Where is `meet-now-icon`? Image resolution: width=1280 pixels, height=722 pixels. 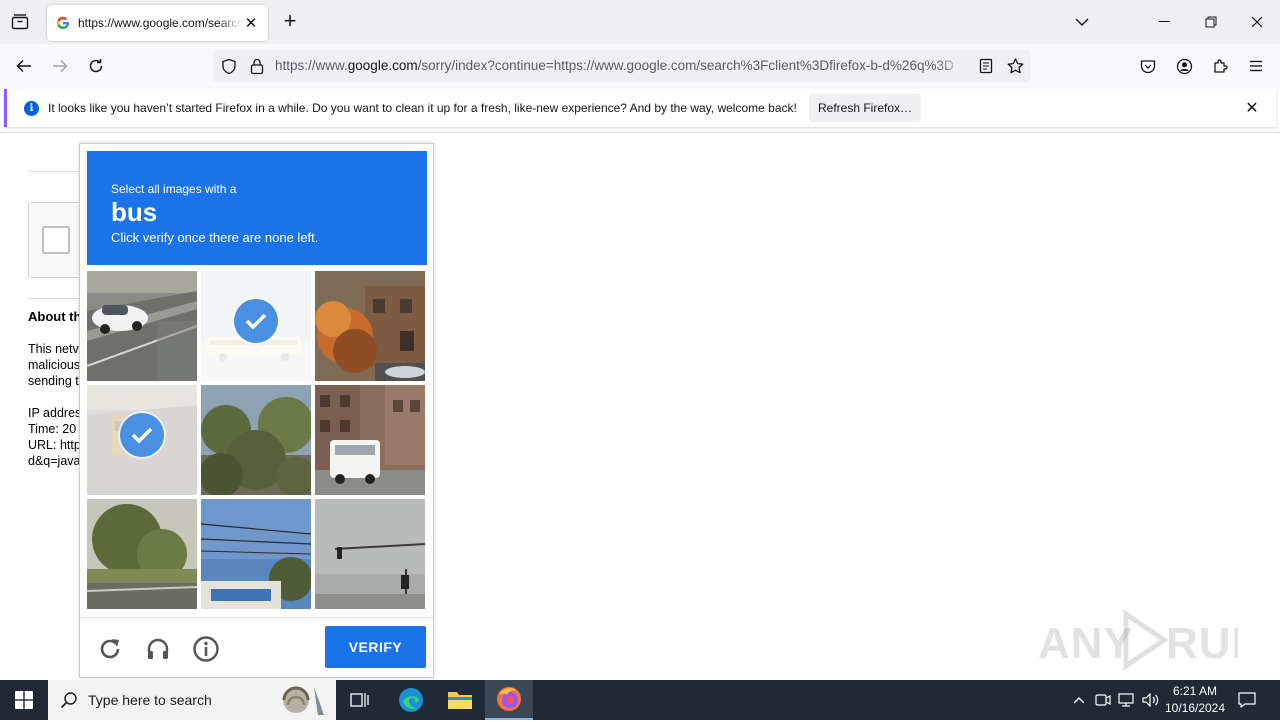
meet-now-icon is located at coordinates (1103, 700).